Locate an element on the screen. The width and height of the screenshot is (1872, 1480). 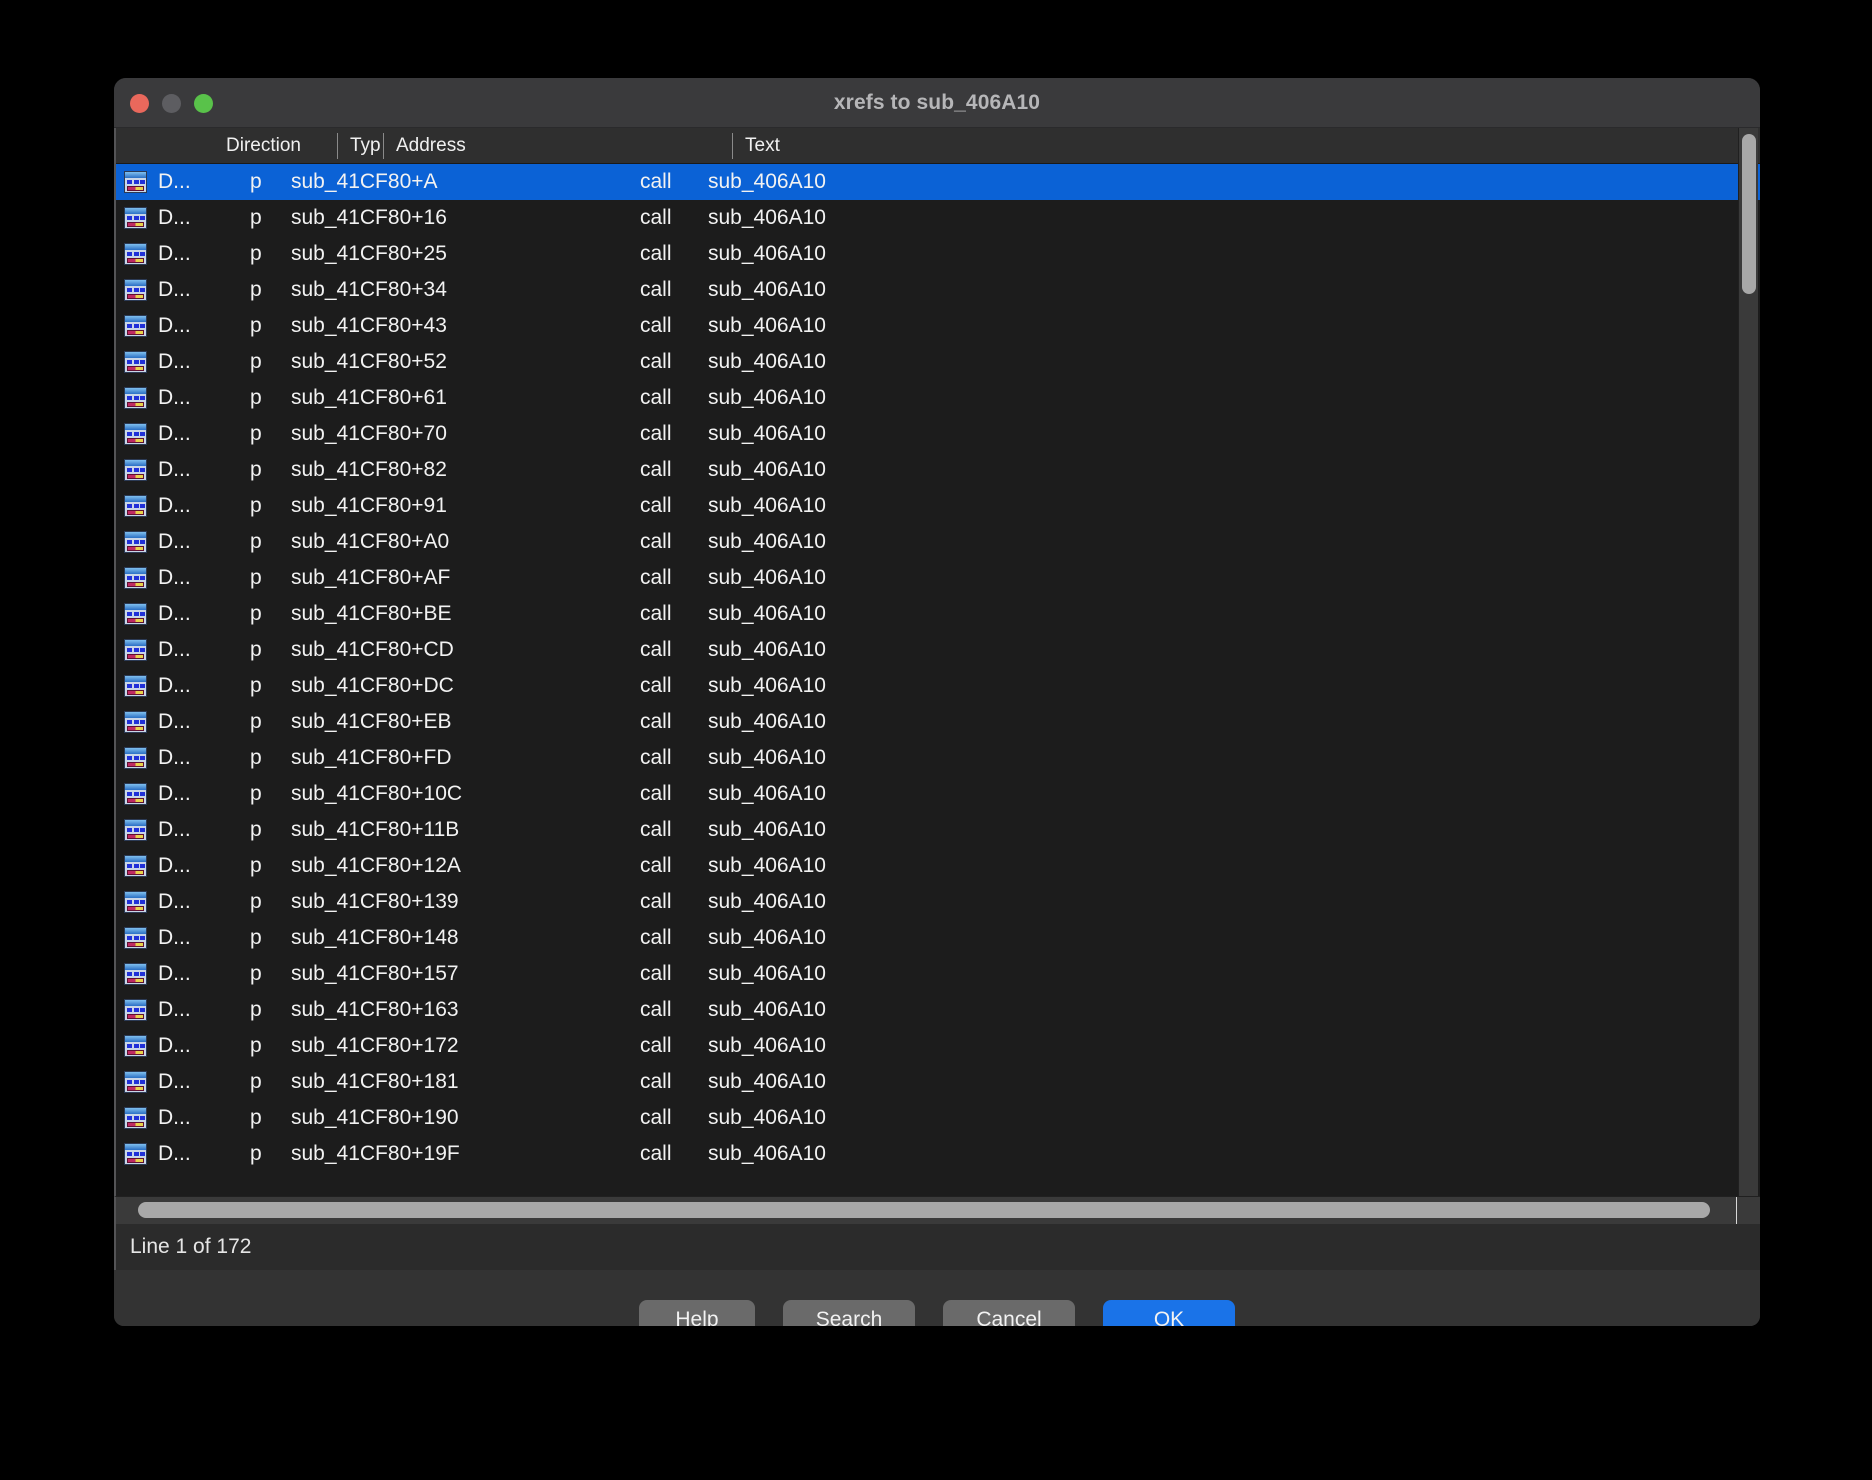
table-row: D... p sub_41CF80+70 call sub_406A10 is located at coordinates (938, 434).